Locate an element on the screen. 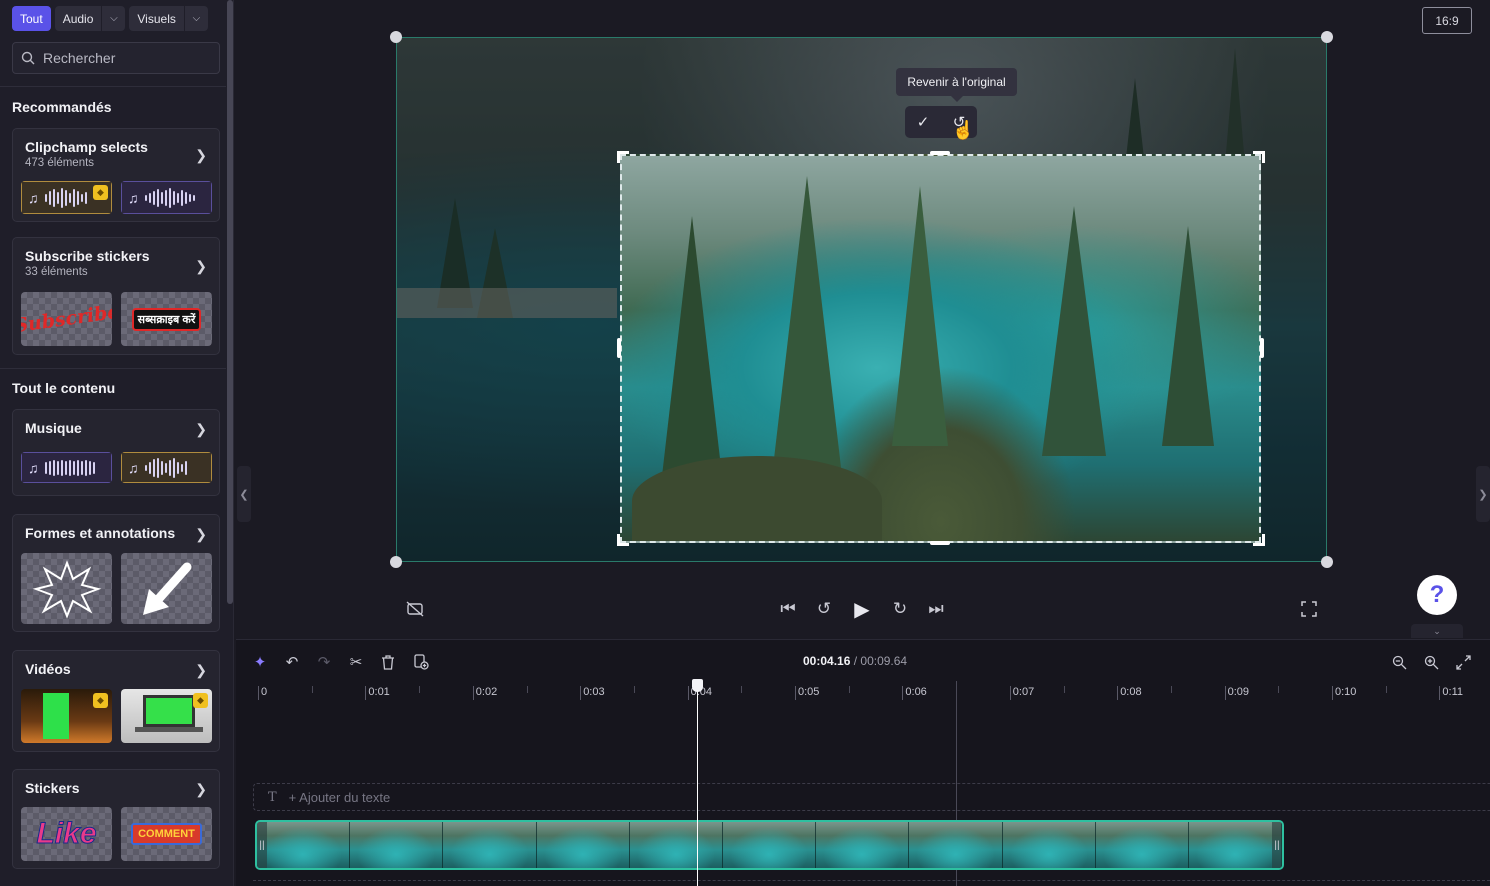 This screenshot has width=1490, height=886. video-clip: || || is located at coordinates (769, 845).